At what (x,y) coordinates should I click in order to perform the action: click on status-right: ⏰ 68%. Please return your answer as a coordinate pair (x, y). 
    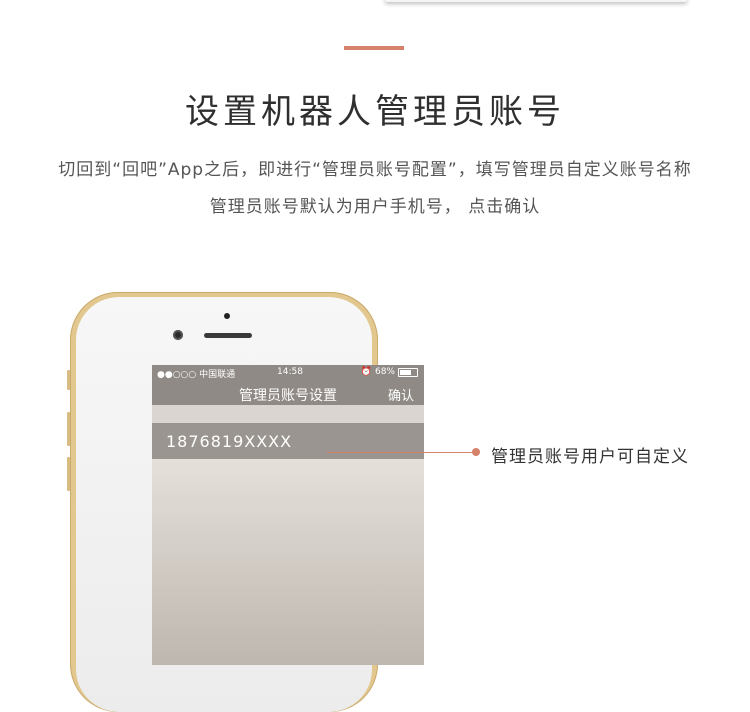
    Looking at the image, I should click on (389, 372).